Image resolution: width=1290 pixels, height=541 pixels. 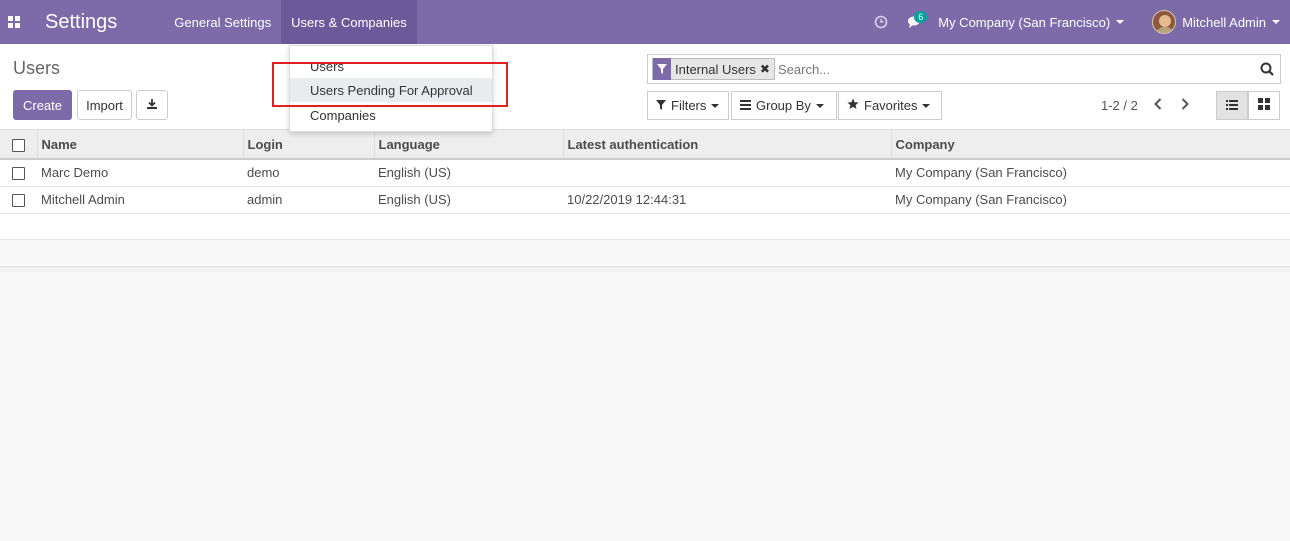 What do you see at coordinates (42, 105) in the screenshot?
I see `create-button: Create` at bounding box center [42, 105].